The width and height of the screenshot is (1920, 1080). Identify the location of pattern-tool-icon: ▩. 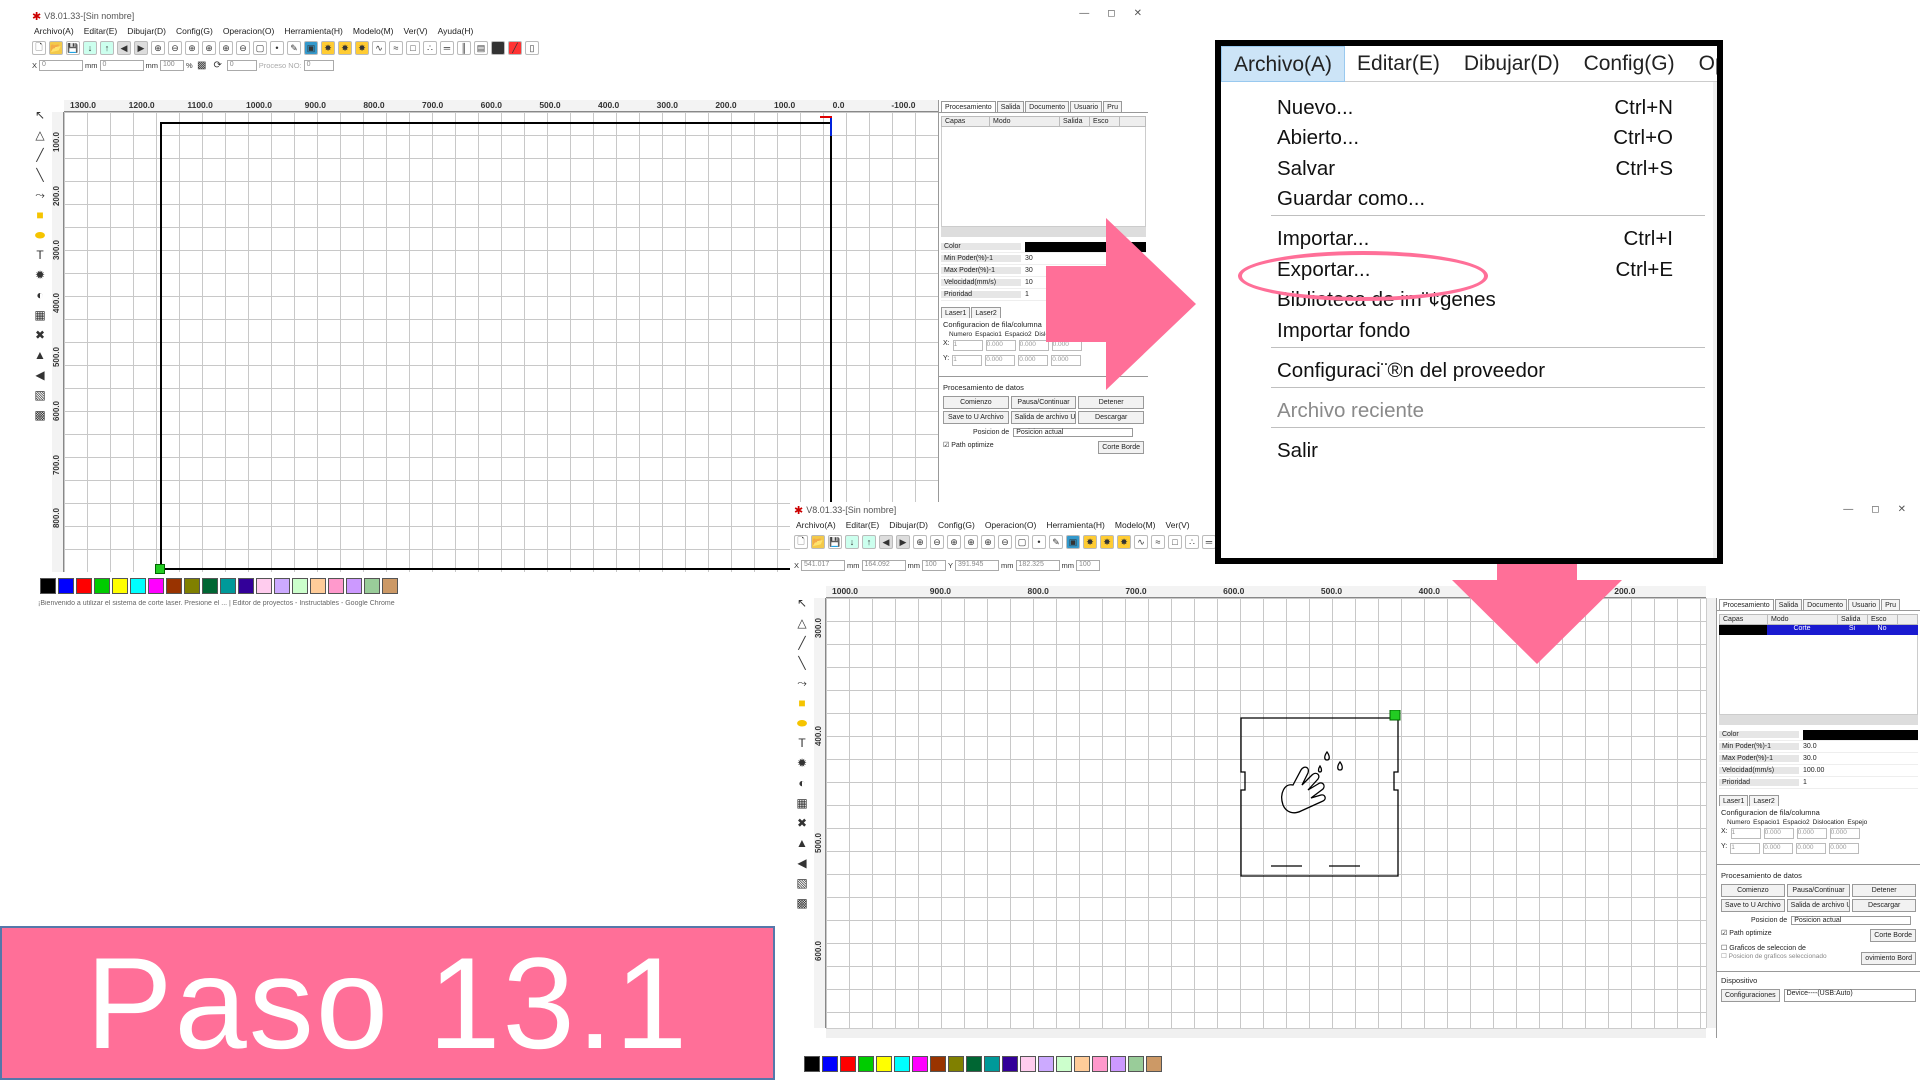
(801, 903).